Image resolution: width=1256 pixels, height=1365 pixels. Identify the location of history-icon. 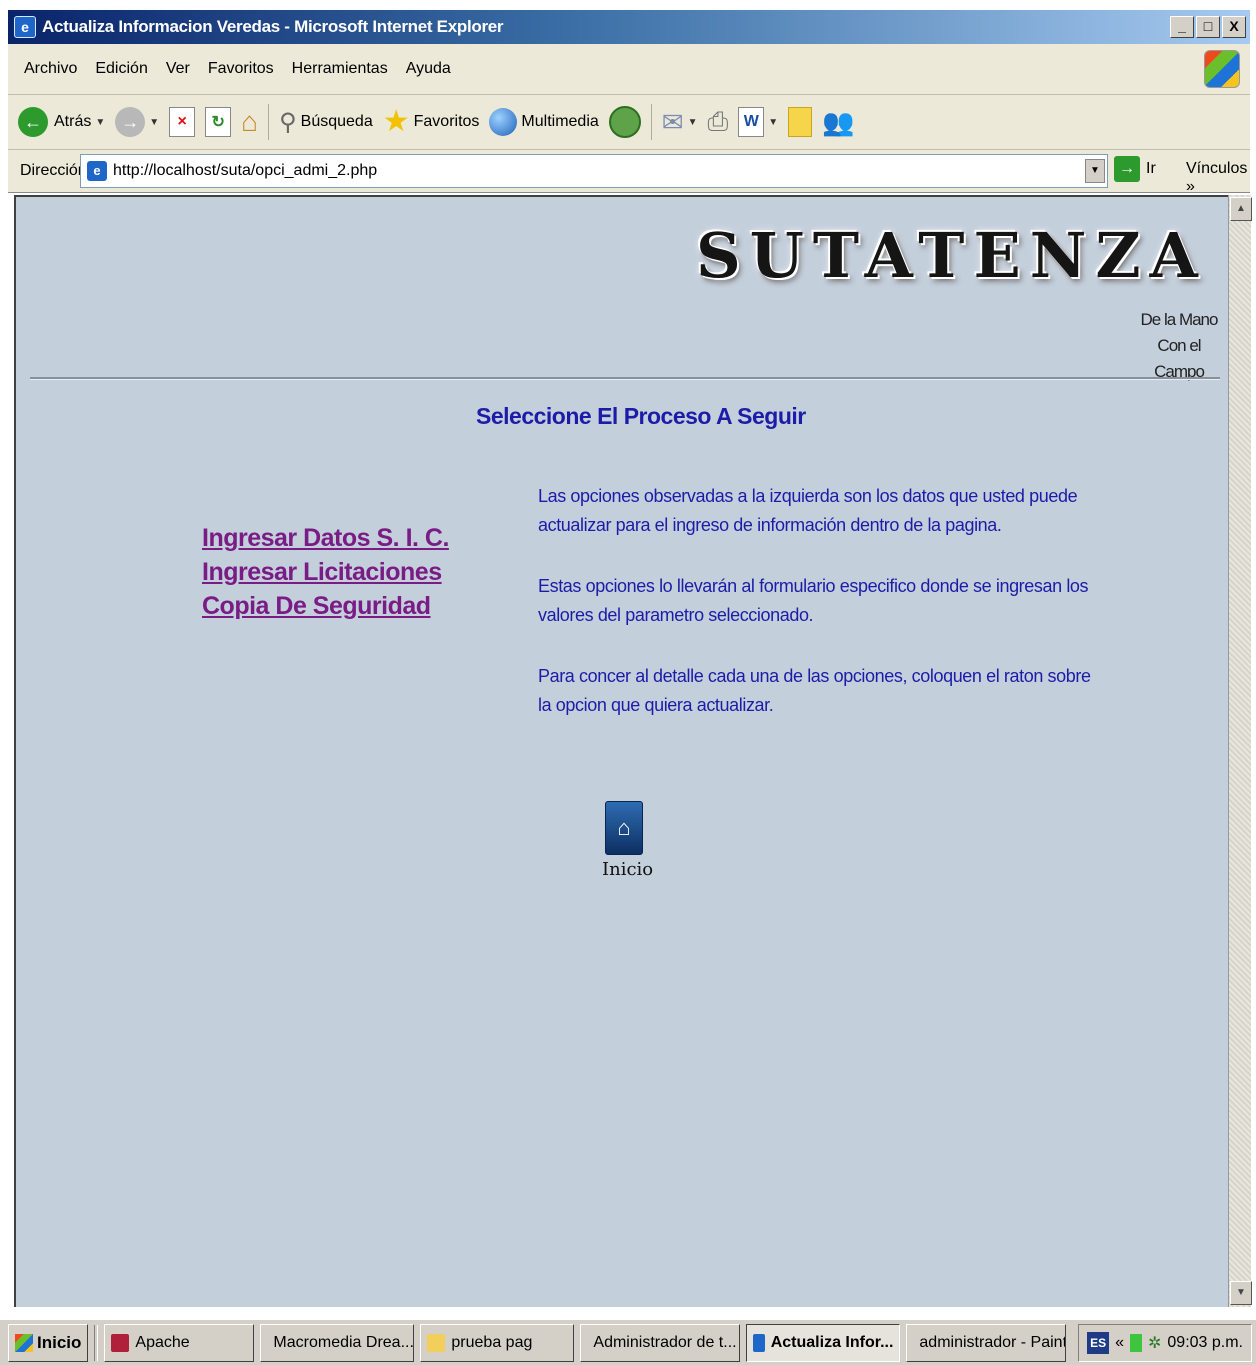
(624, 122).